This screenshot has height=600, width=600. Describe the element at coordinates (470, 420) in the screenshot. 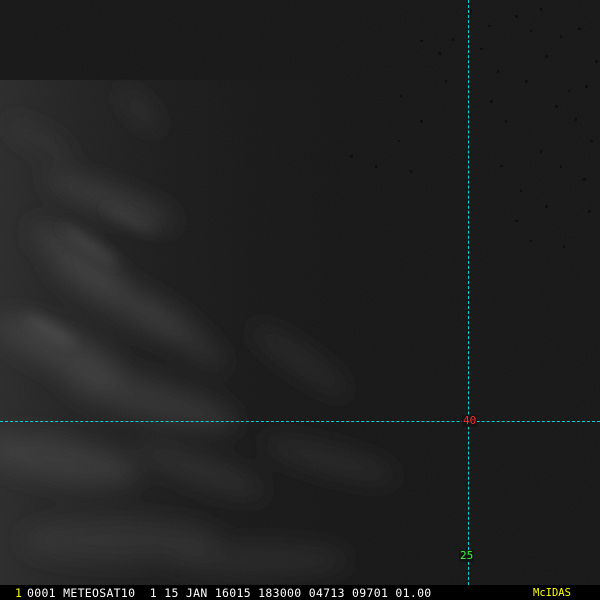

I see `latitude-label: 40` at that location.